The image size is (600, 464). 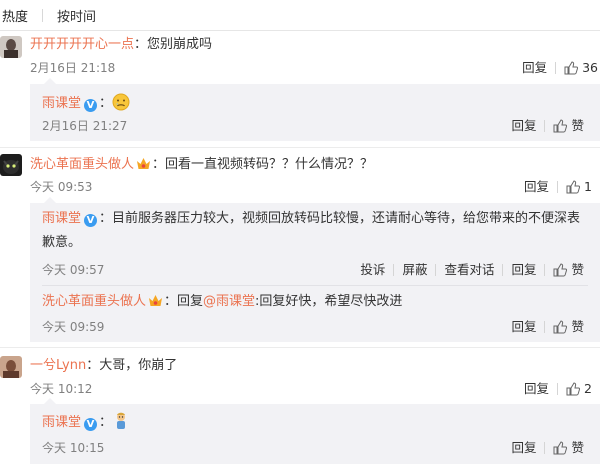 I want to click on comment-actions: 回复 2, so click(x=558, y=389).